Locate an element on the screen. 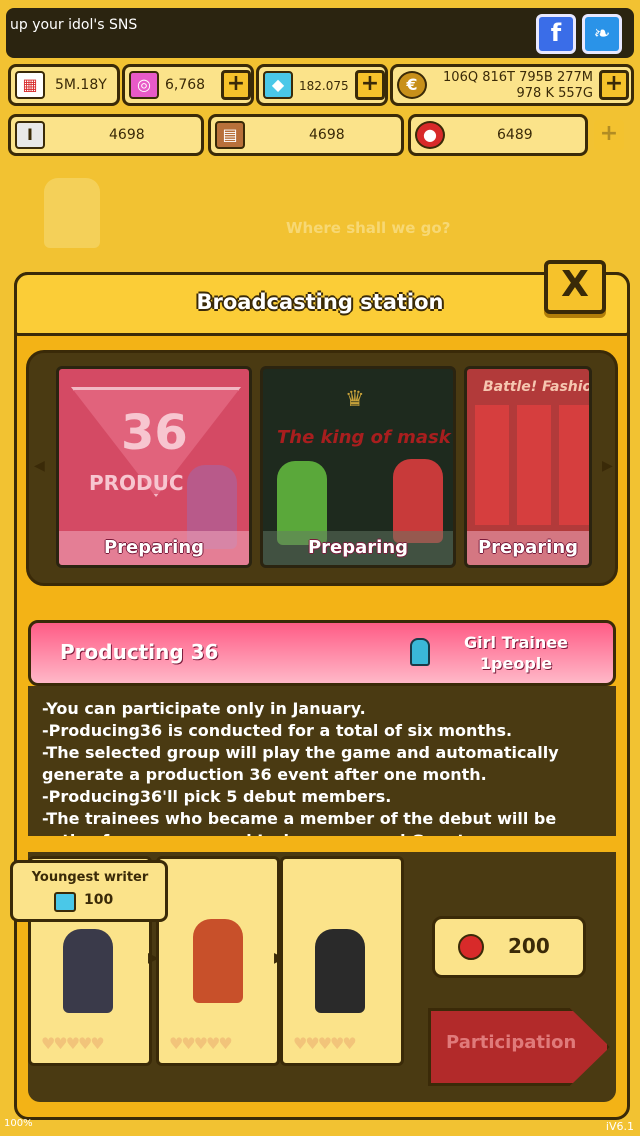 This screenshot has height=1136, width=640. coin-value-line2: 978 K 557G is located at coordinates (555, 93).